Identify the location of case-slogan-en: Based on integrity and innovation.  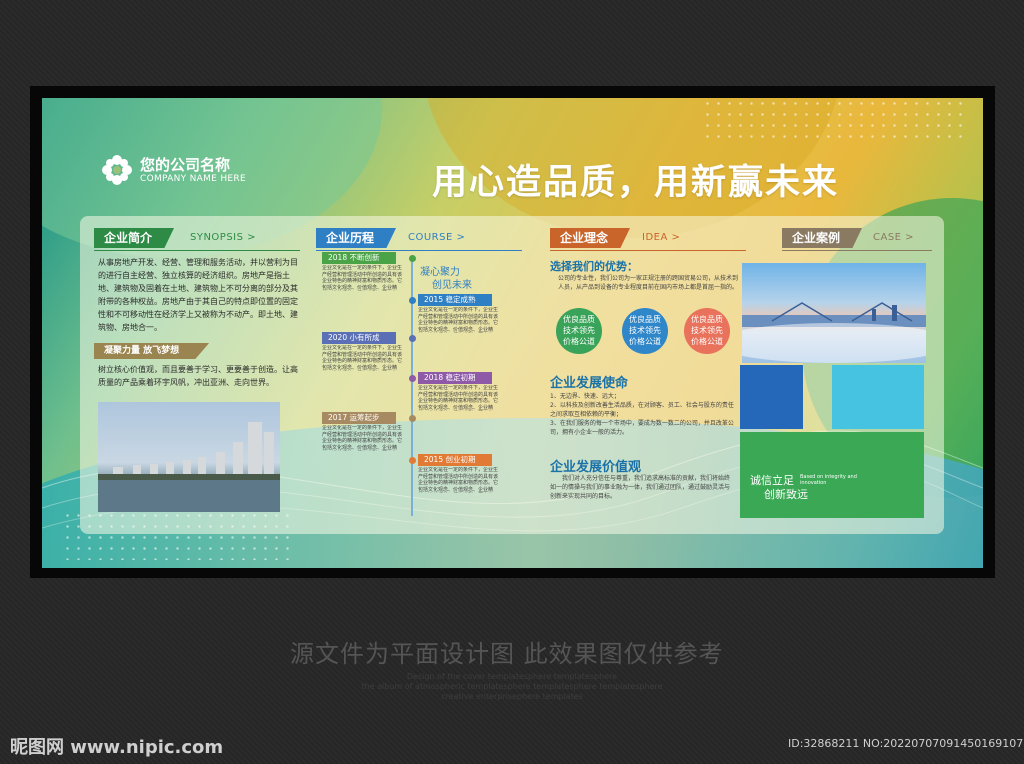
(828, 480).